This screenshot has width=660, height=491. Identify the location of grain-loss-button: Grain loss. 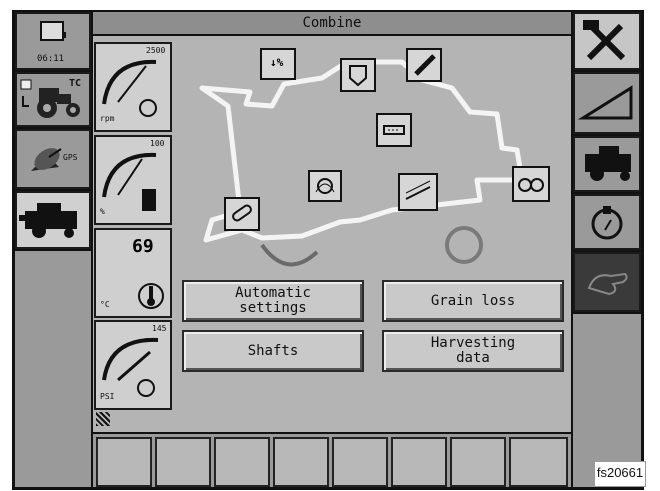
(473, 301).